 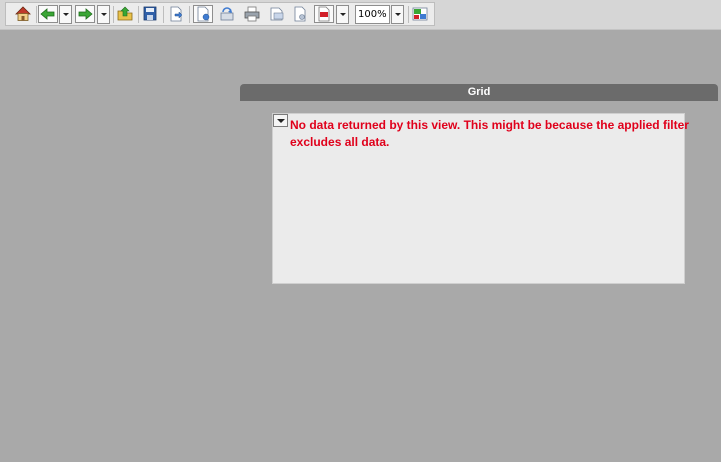 I want to click on folder-up-icon, so click(x=125, y=13).